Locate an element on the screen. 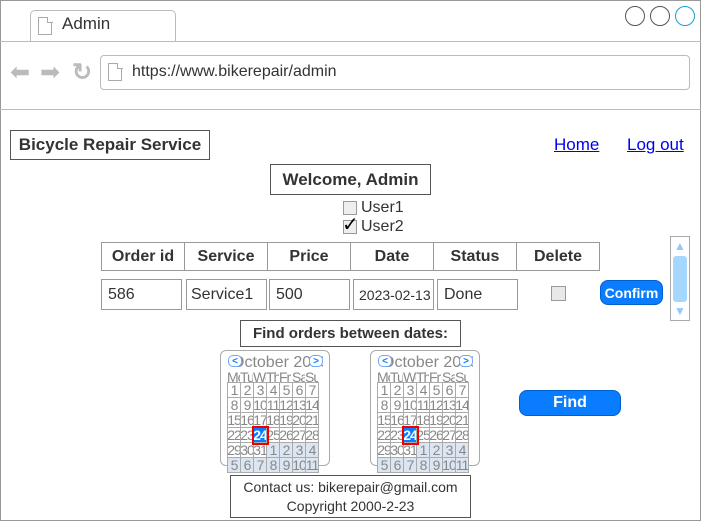 The width and height of the screenshot is (701, 521). scrollbar-thumb is located at coordinates (680, 279).